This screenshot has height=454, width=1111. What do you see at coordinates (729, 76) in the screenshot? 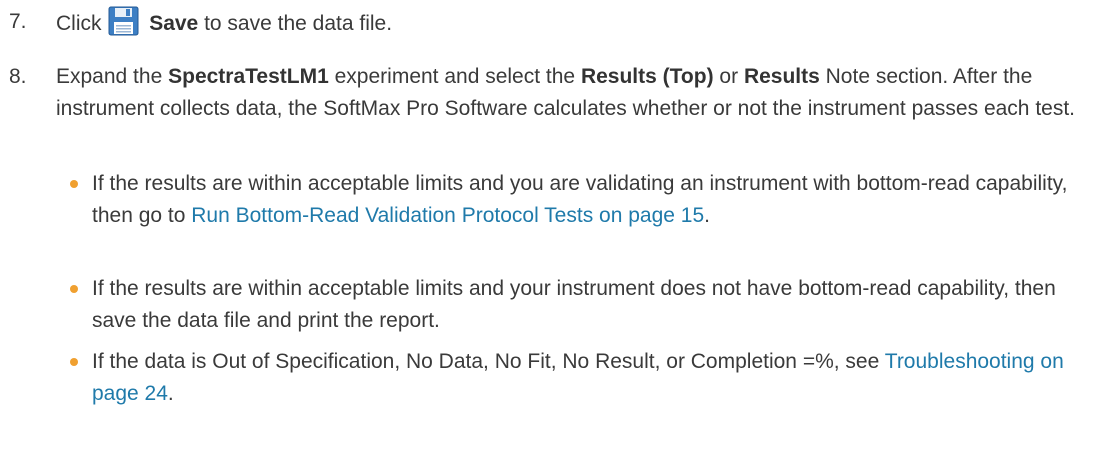
I see `step-8-text-3: or` at bounding box center [729, 76].